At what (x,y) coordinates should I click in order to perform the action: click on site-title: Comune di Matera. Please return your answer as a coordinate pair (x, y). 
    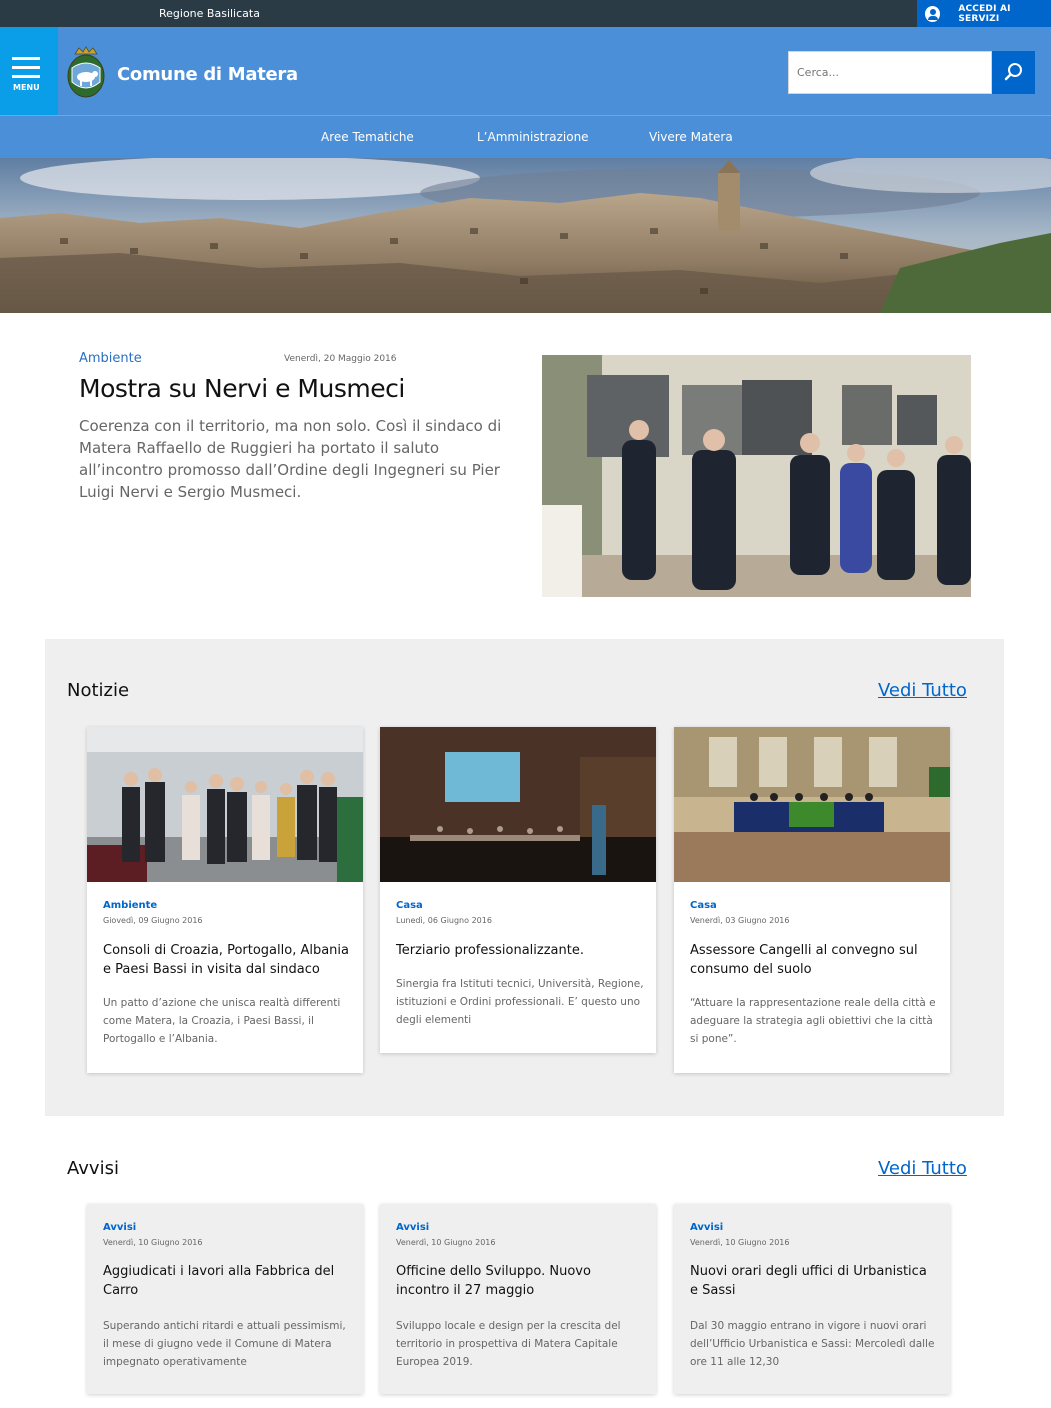
    Looking at the image, I should click on (207, 74).